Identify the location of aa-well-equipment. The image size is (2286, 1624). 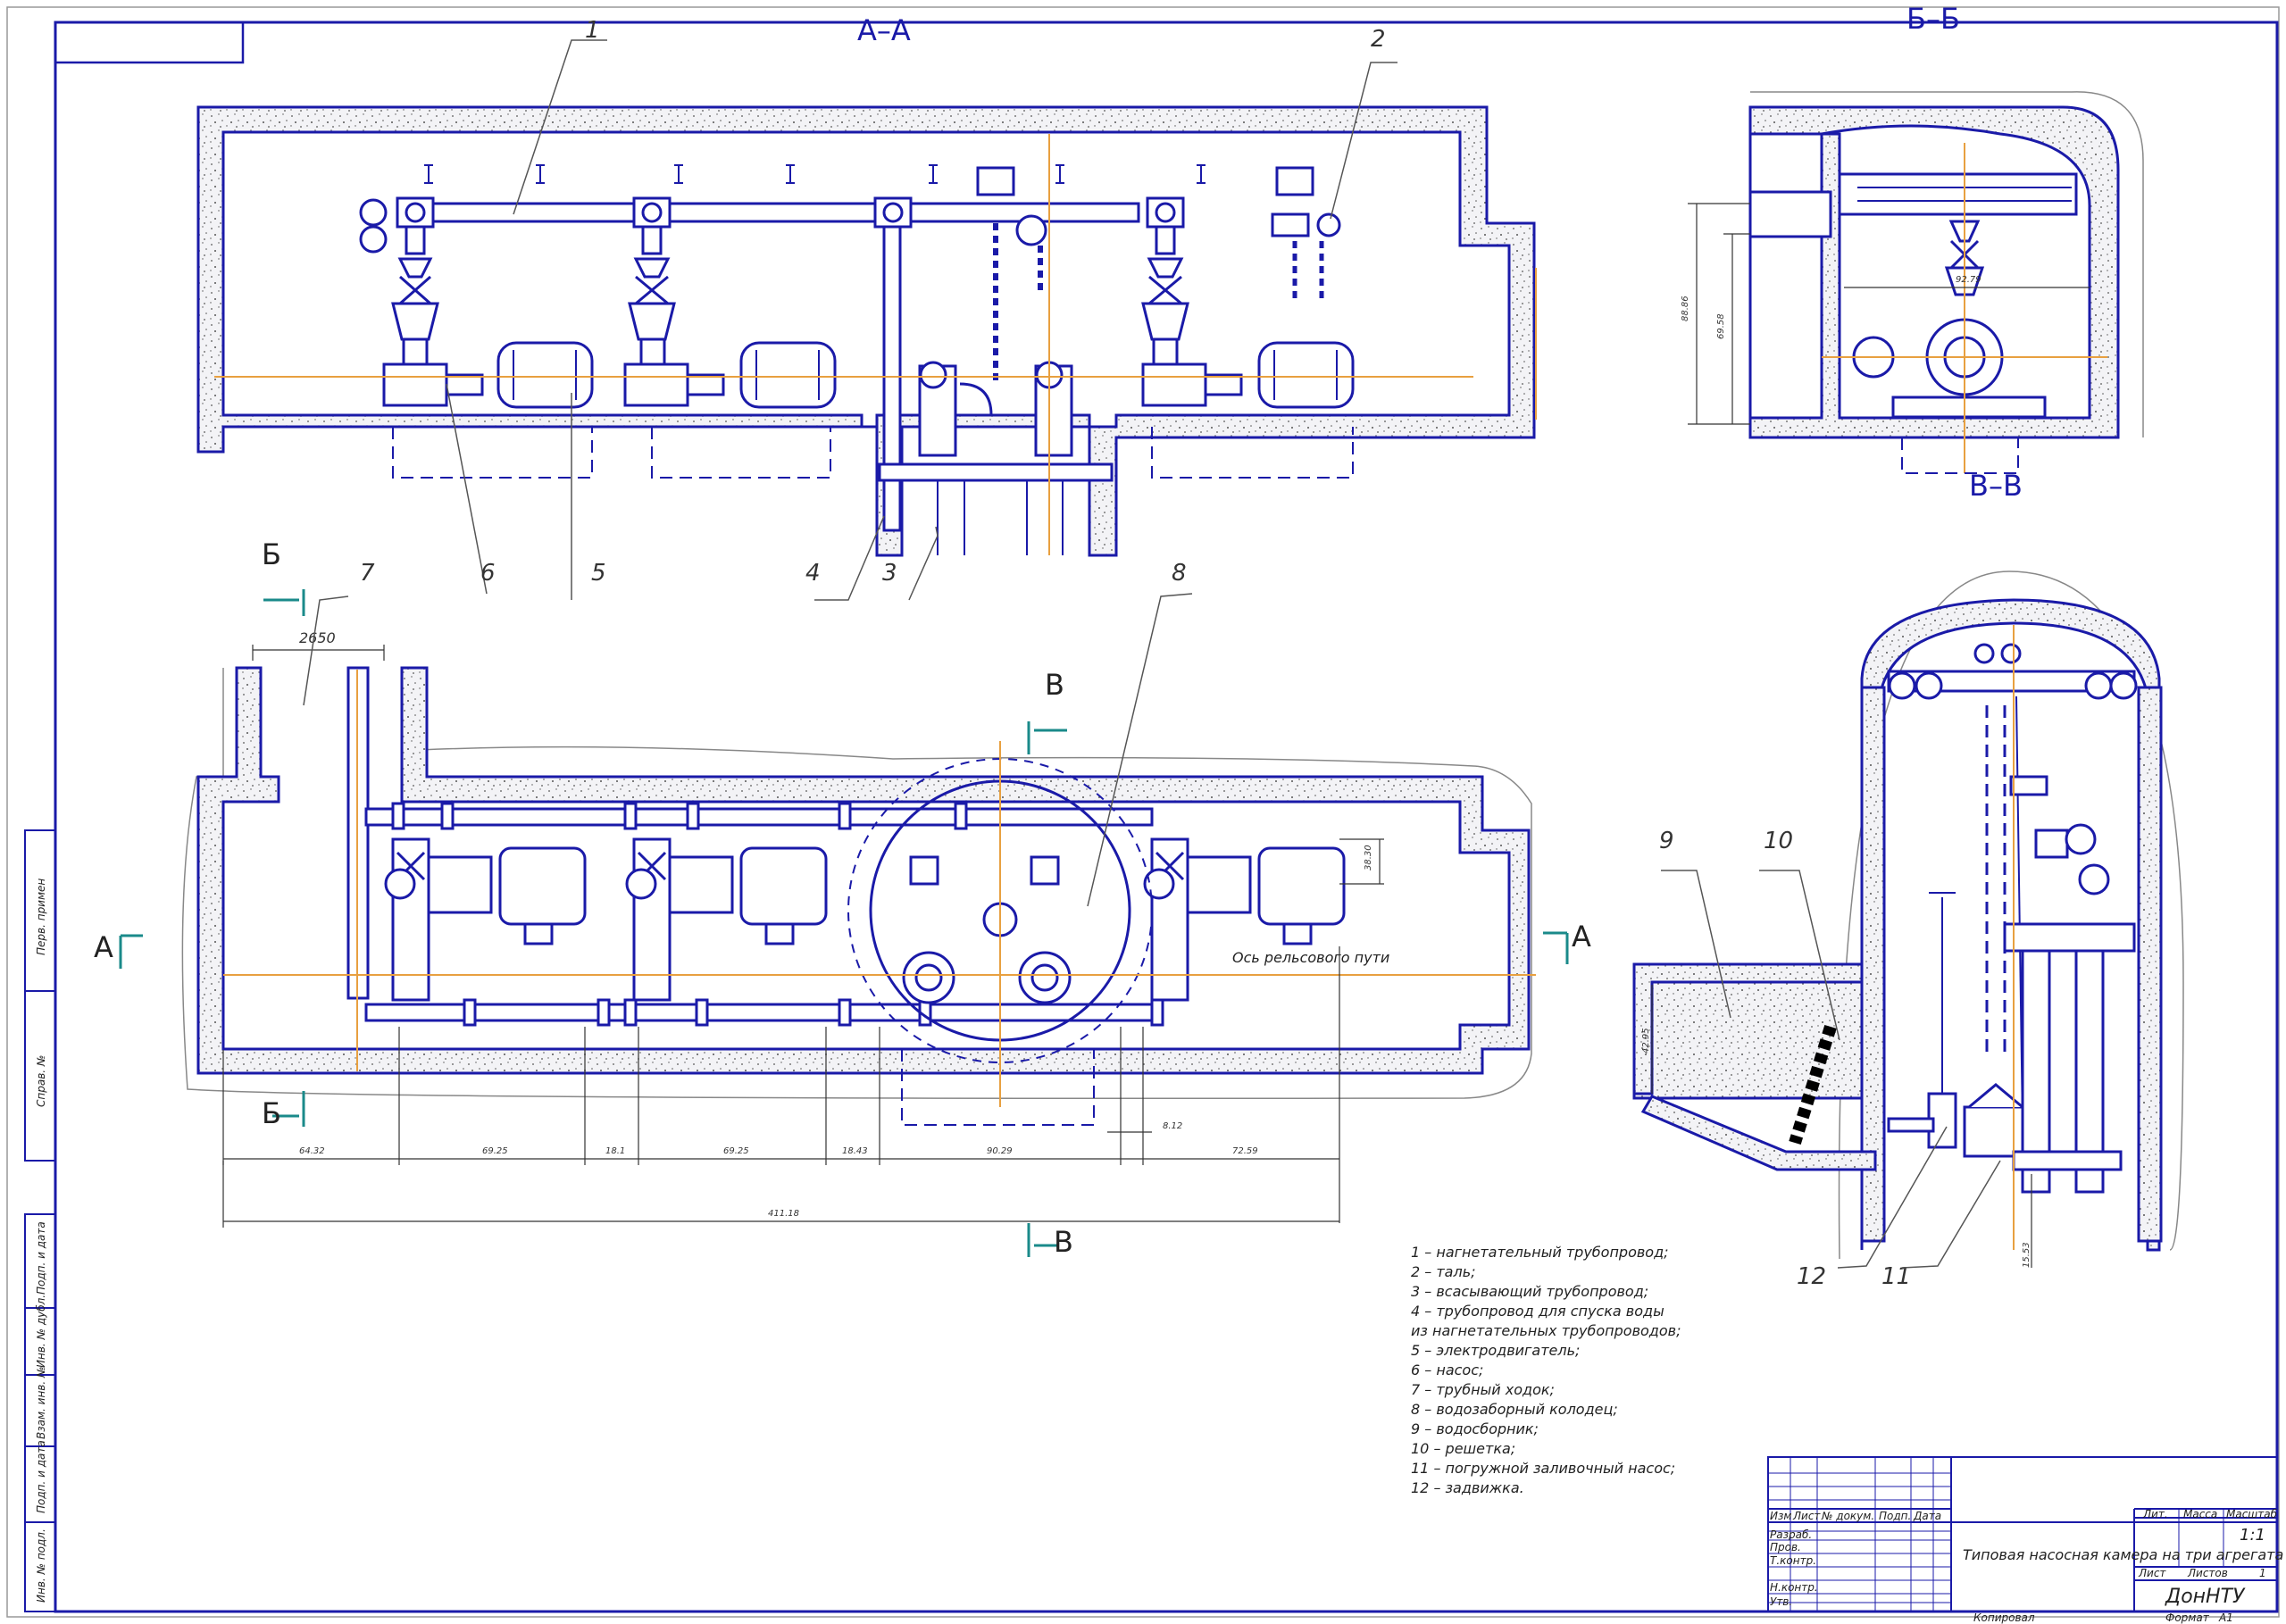
(994, 360).